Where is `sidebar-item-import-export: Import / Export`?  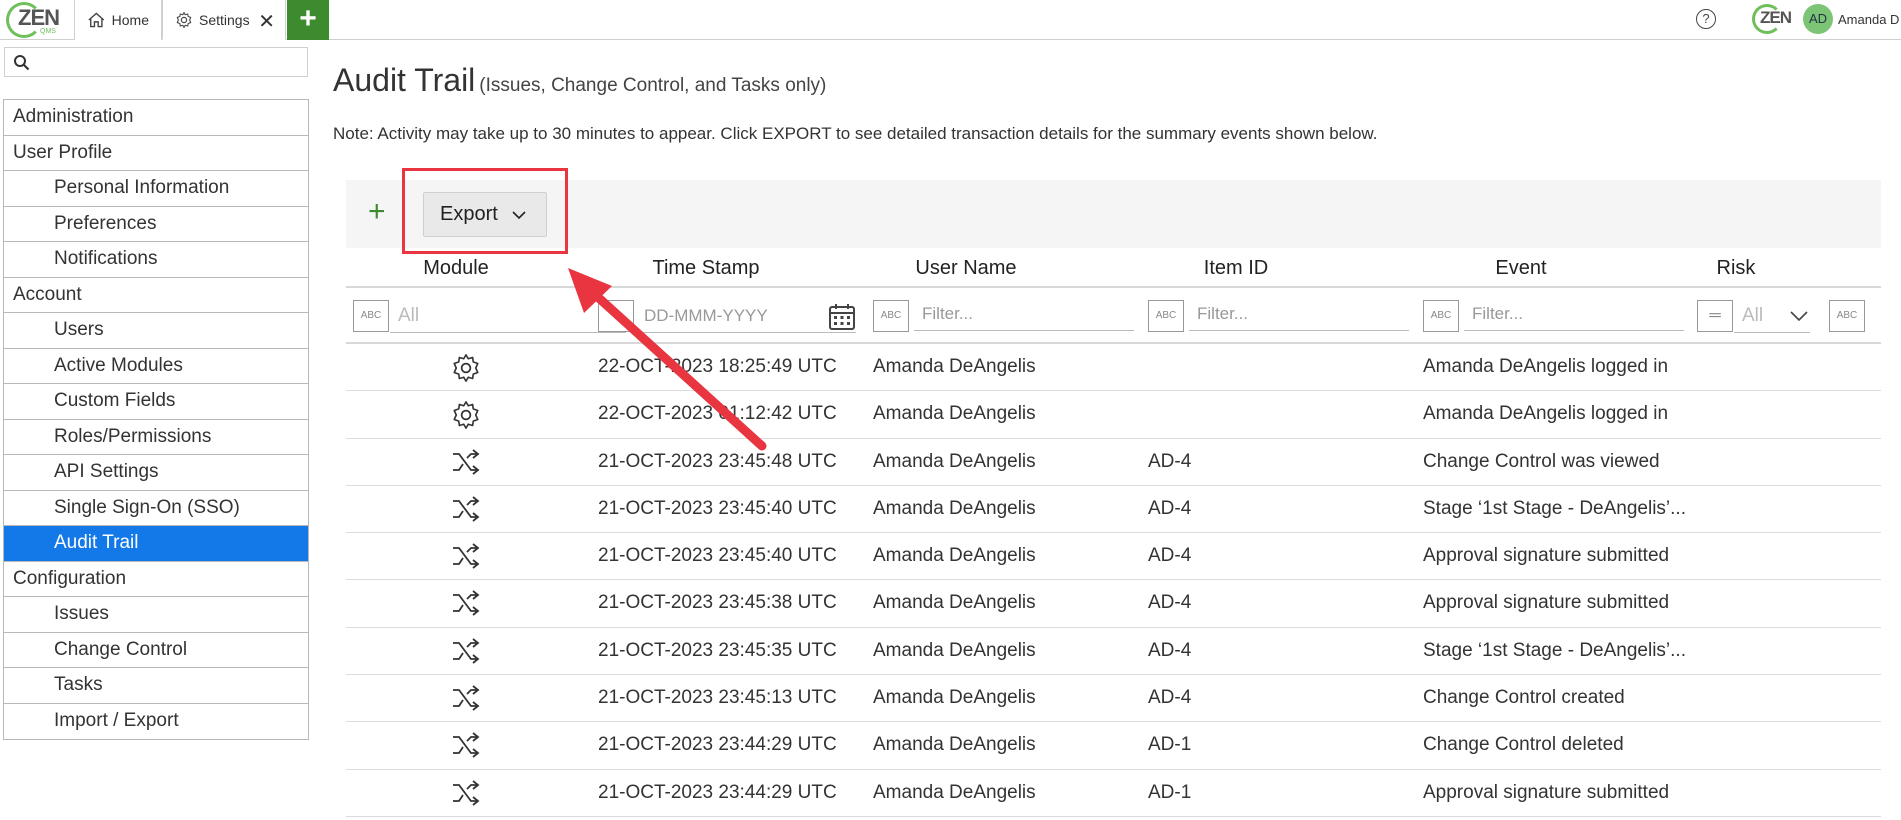
sidebar-item-import-export: Import / Export is located at coordinates (156, 722).